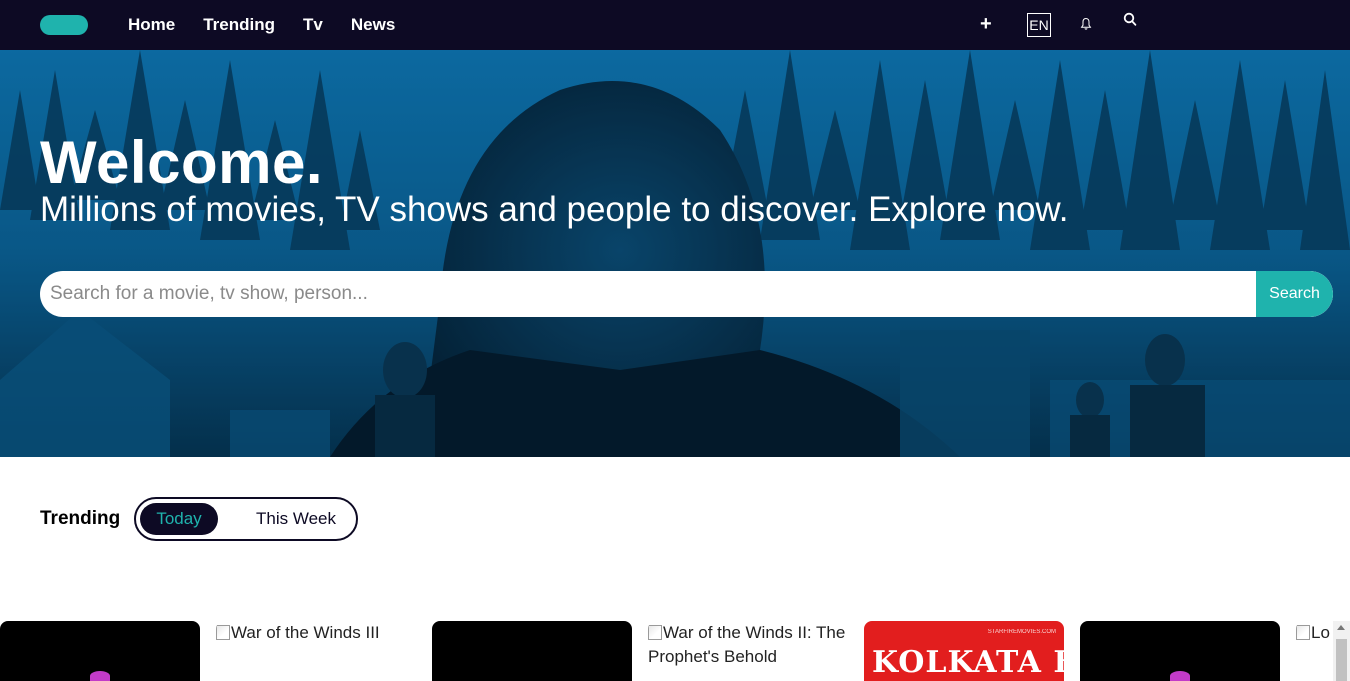 The image size is (1350, 681). I want to click on horizontal-scrollbar, so click(1341, 651).